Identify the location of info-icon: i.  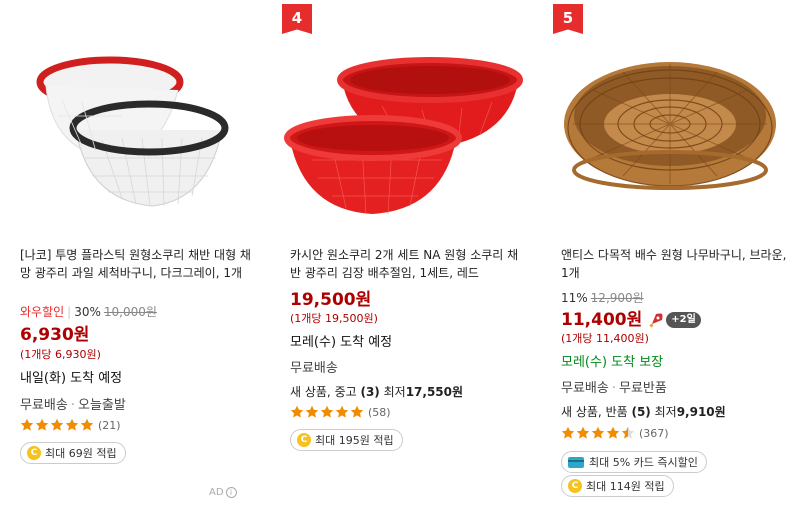
(231, 492).